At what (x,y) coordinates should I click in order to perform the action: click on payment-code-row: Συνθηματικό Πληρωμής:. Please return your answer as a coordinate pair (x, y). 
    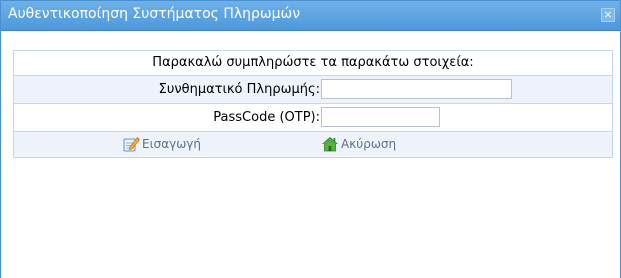
    Looking at the image, I should click on (313, 90).